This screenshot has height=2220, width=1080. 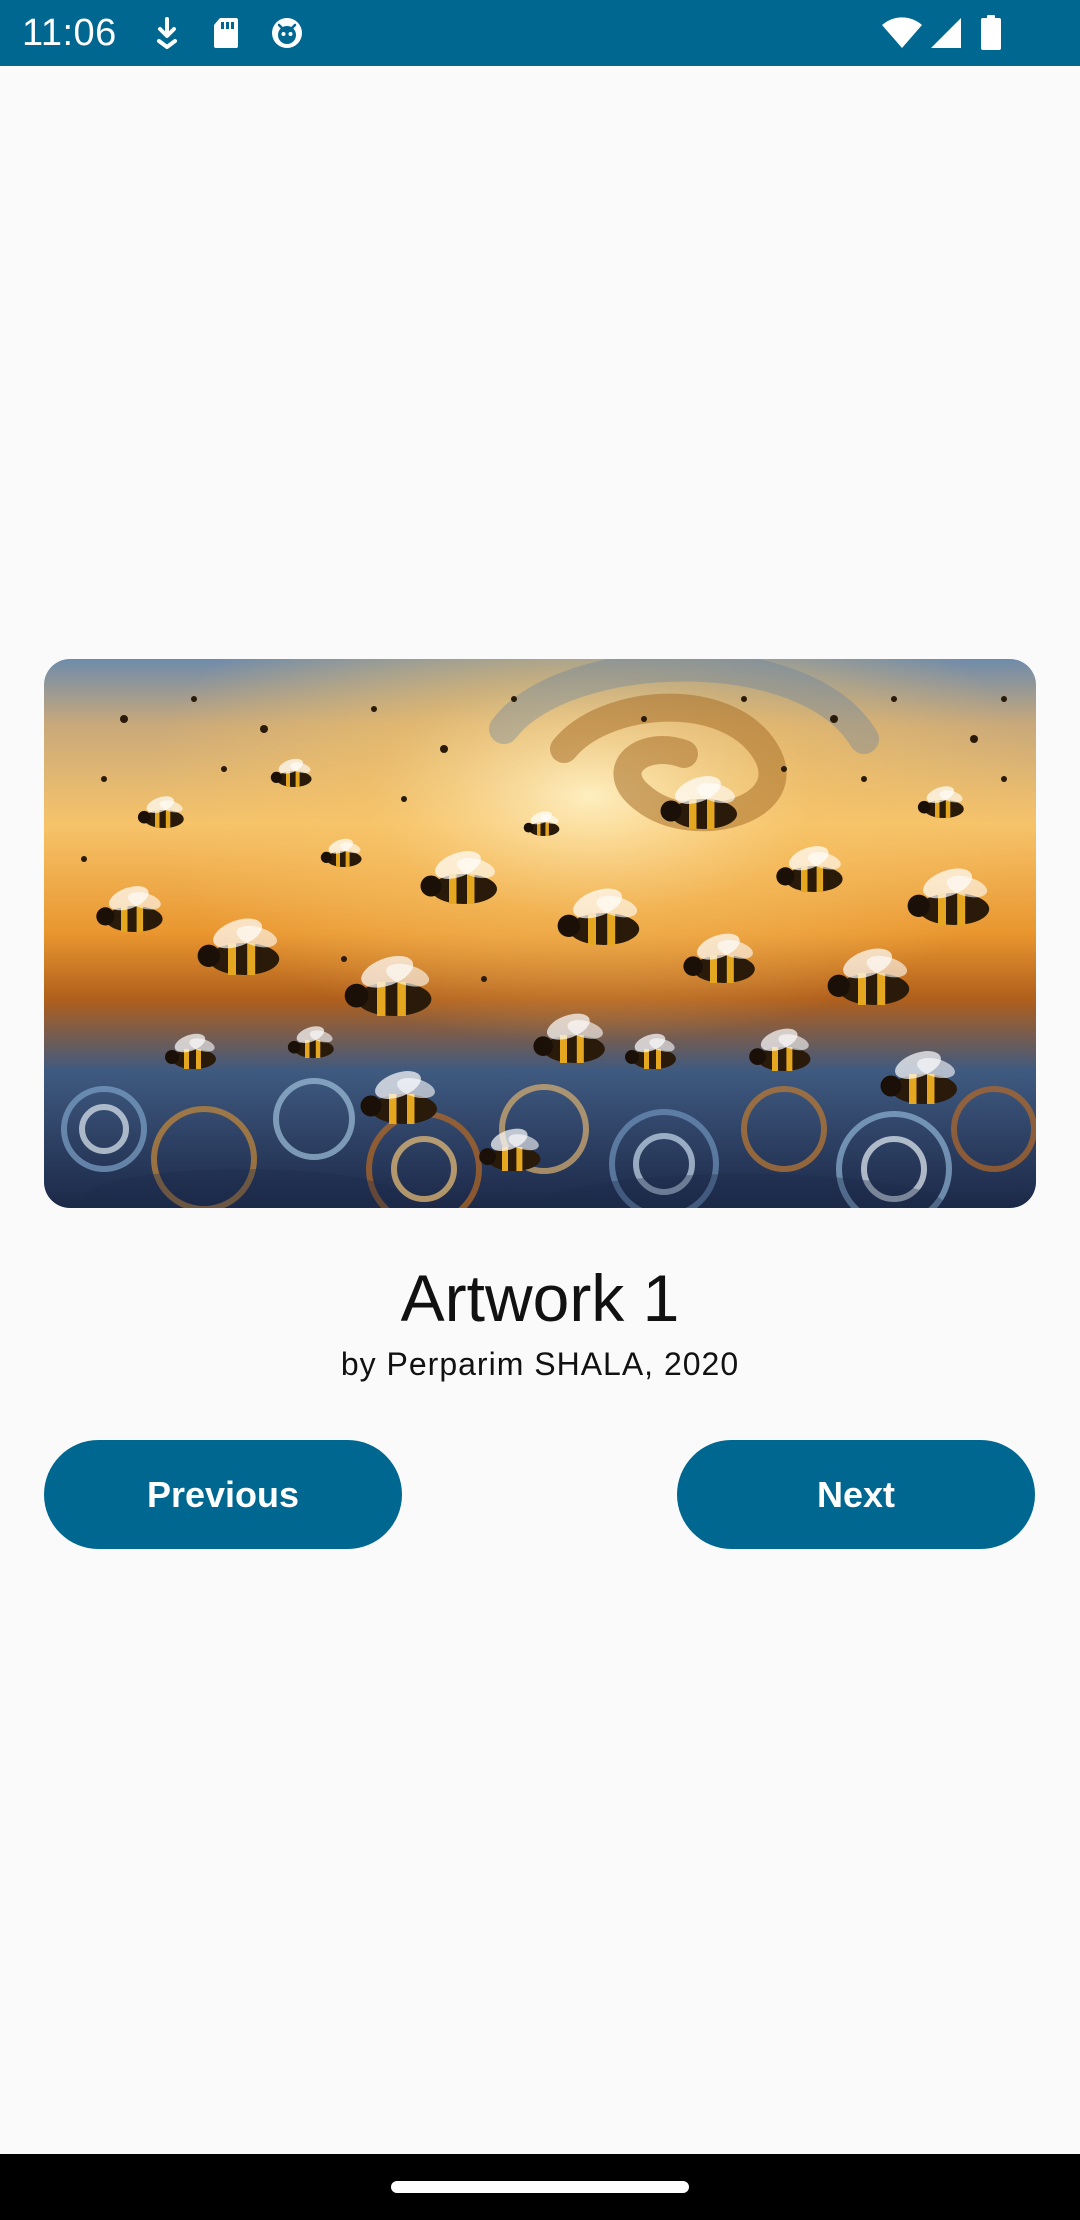 I want to click on wifi-icon, so click(x=902, y=33).